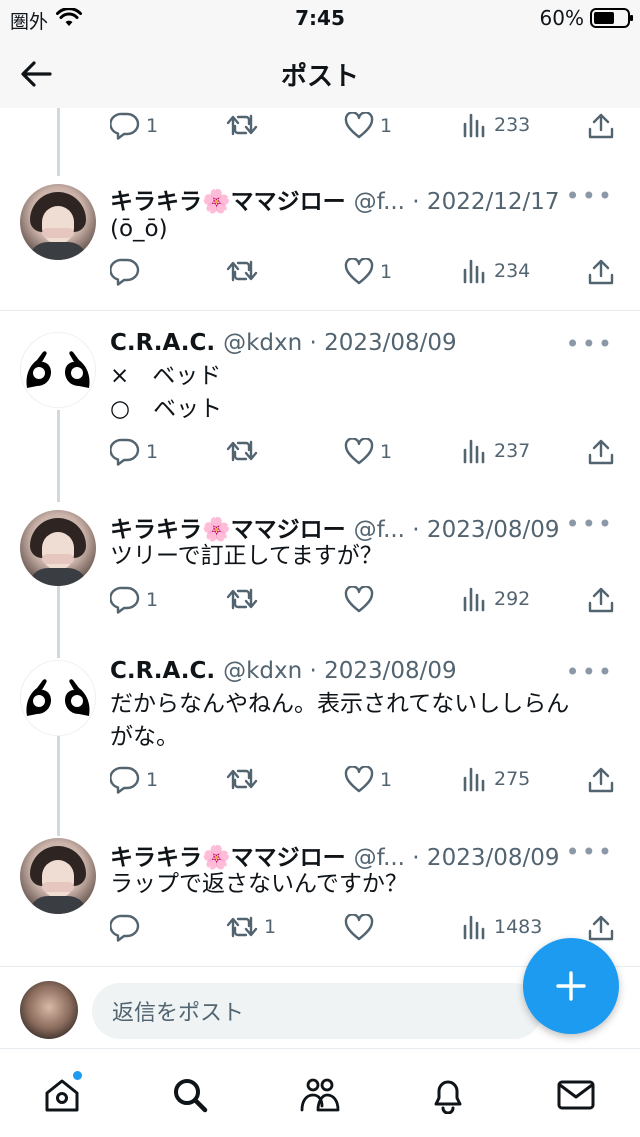 The image size is (640, 1137). Describe the element at coordinates (319, 77) in the screenshot. I see `page-title: ポスト` at that location.